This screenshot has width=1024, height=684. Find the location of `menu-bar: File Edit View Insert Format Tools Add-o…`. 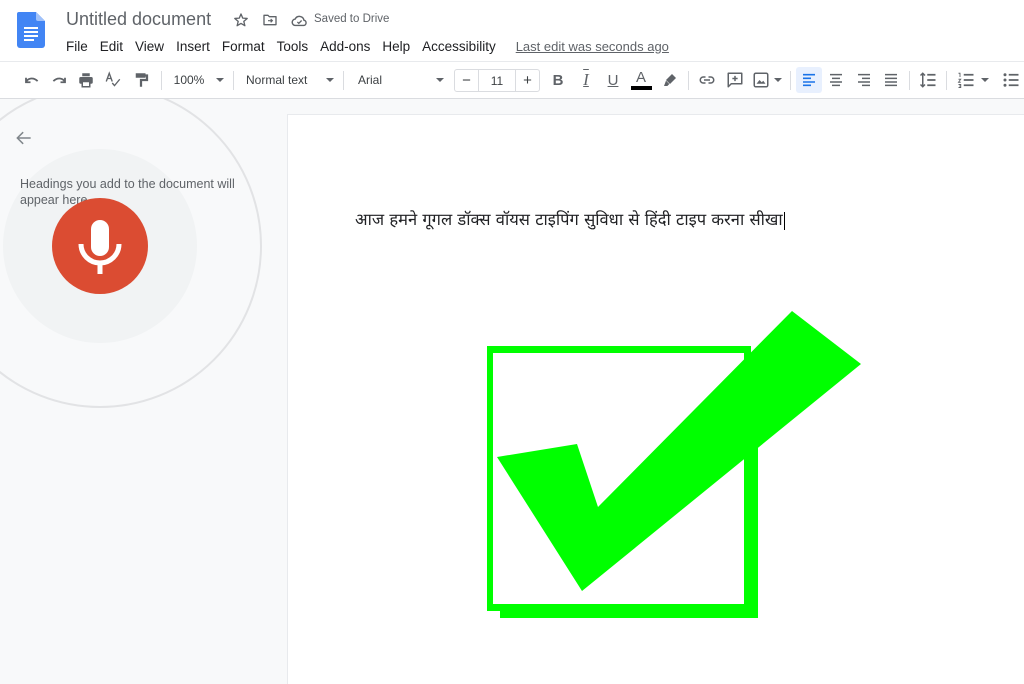

menu-bar: File Edit View Insert Format Tools Add-o… is located at coordinates (364, 46).